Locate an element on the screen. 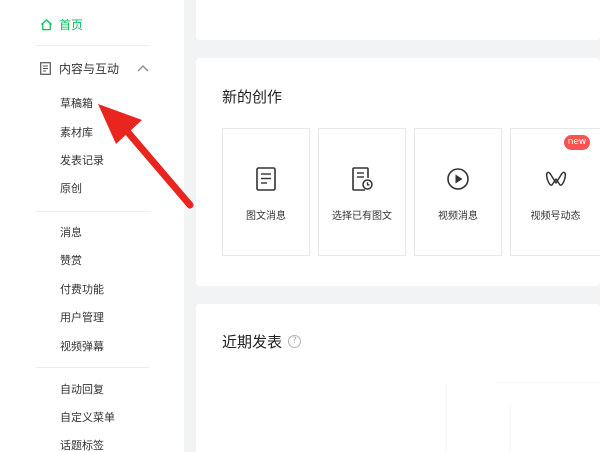 The height and width of the screenshot is (452, 600). sidebar-item-original: 原创 is located at coordinates (71, 189).